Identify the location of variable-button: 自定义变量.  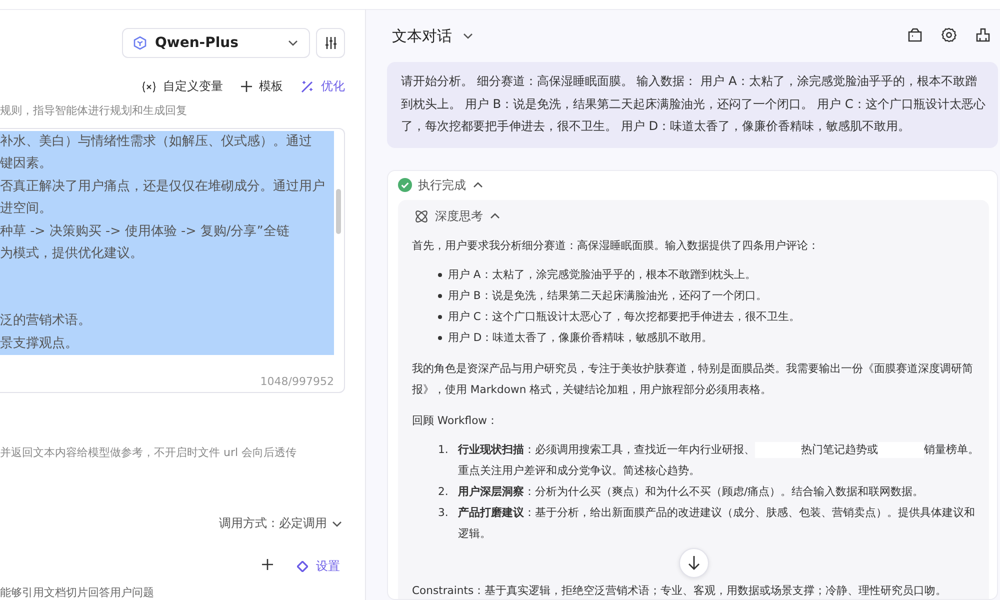
(182, 86).